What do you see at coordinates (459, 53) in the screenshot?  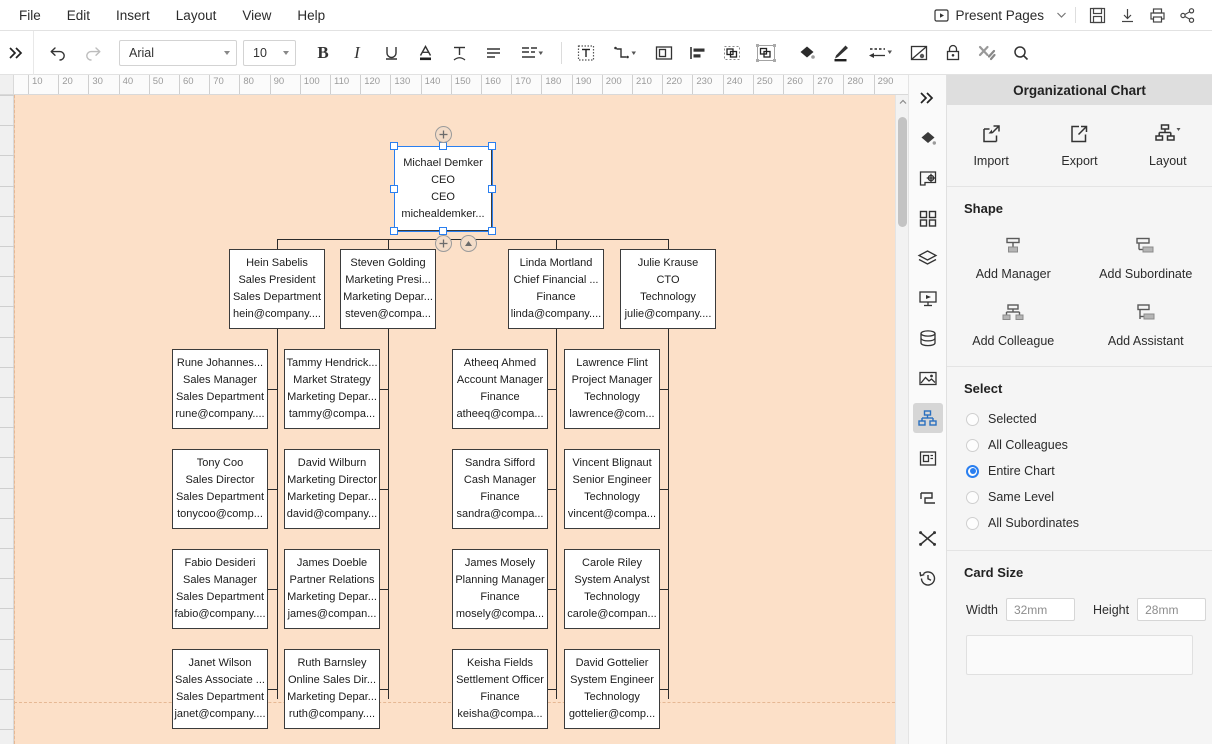 I see `text-effect-icon` at bounding box center [459, 53].